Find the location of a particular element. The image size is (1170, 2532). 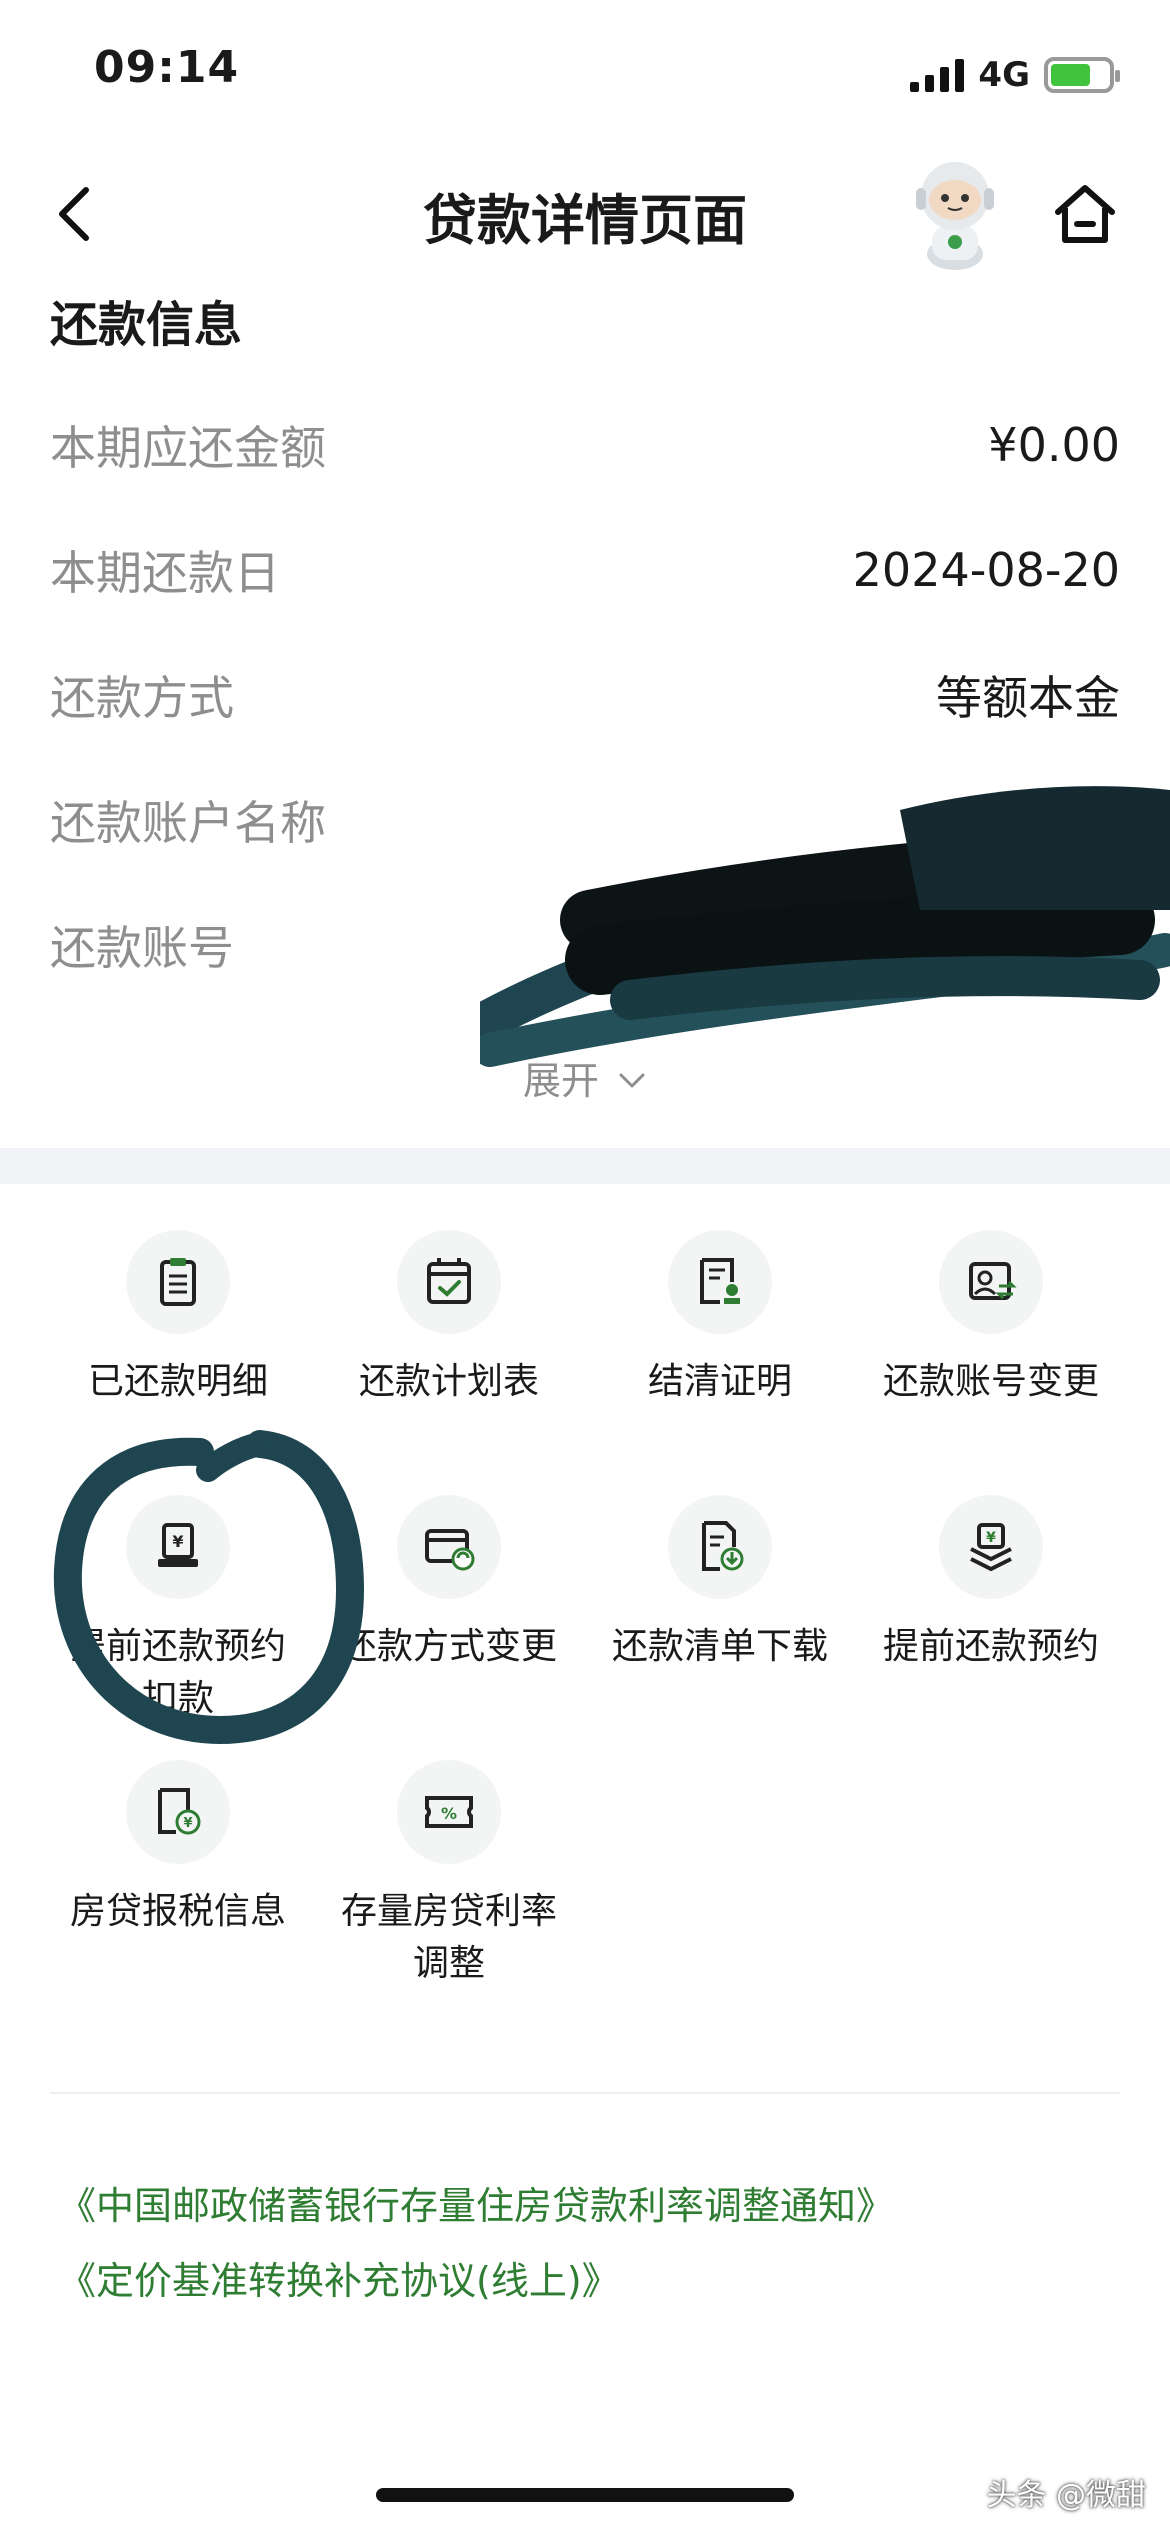

service-prepayment-booking: ¥ 提前还款预约 is located at coordinates (991, 1584).